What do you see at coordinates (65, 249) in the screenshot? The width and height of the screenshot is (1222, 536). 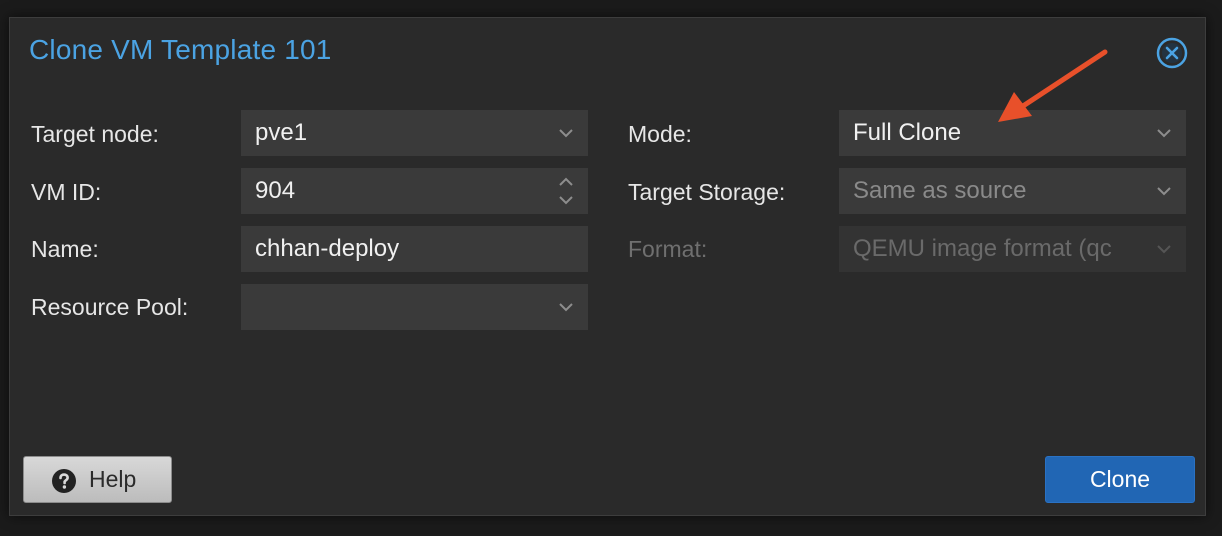 I see `name-label: Name:` at bounding box center [65, 249].